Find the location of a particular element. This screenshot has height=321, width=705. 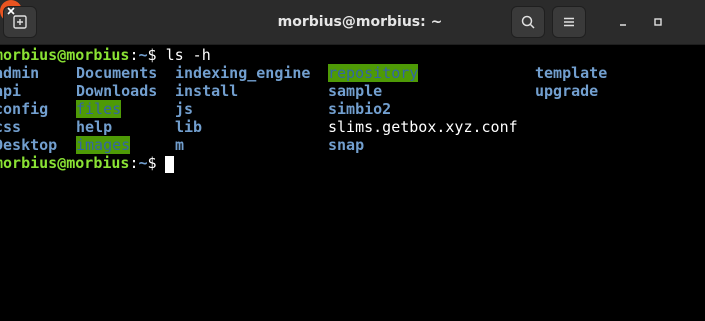

command-line: morbius@morbius:~$ ls -h is located at coordinates (105, 55).